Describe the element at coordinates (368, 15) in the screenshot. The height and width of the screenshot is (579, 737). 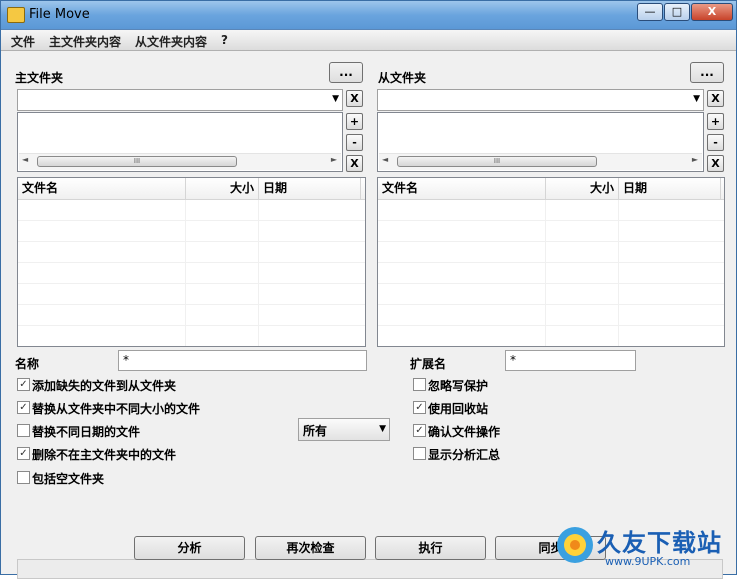
I see `title-bar: File Move — □ X` at that location.